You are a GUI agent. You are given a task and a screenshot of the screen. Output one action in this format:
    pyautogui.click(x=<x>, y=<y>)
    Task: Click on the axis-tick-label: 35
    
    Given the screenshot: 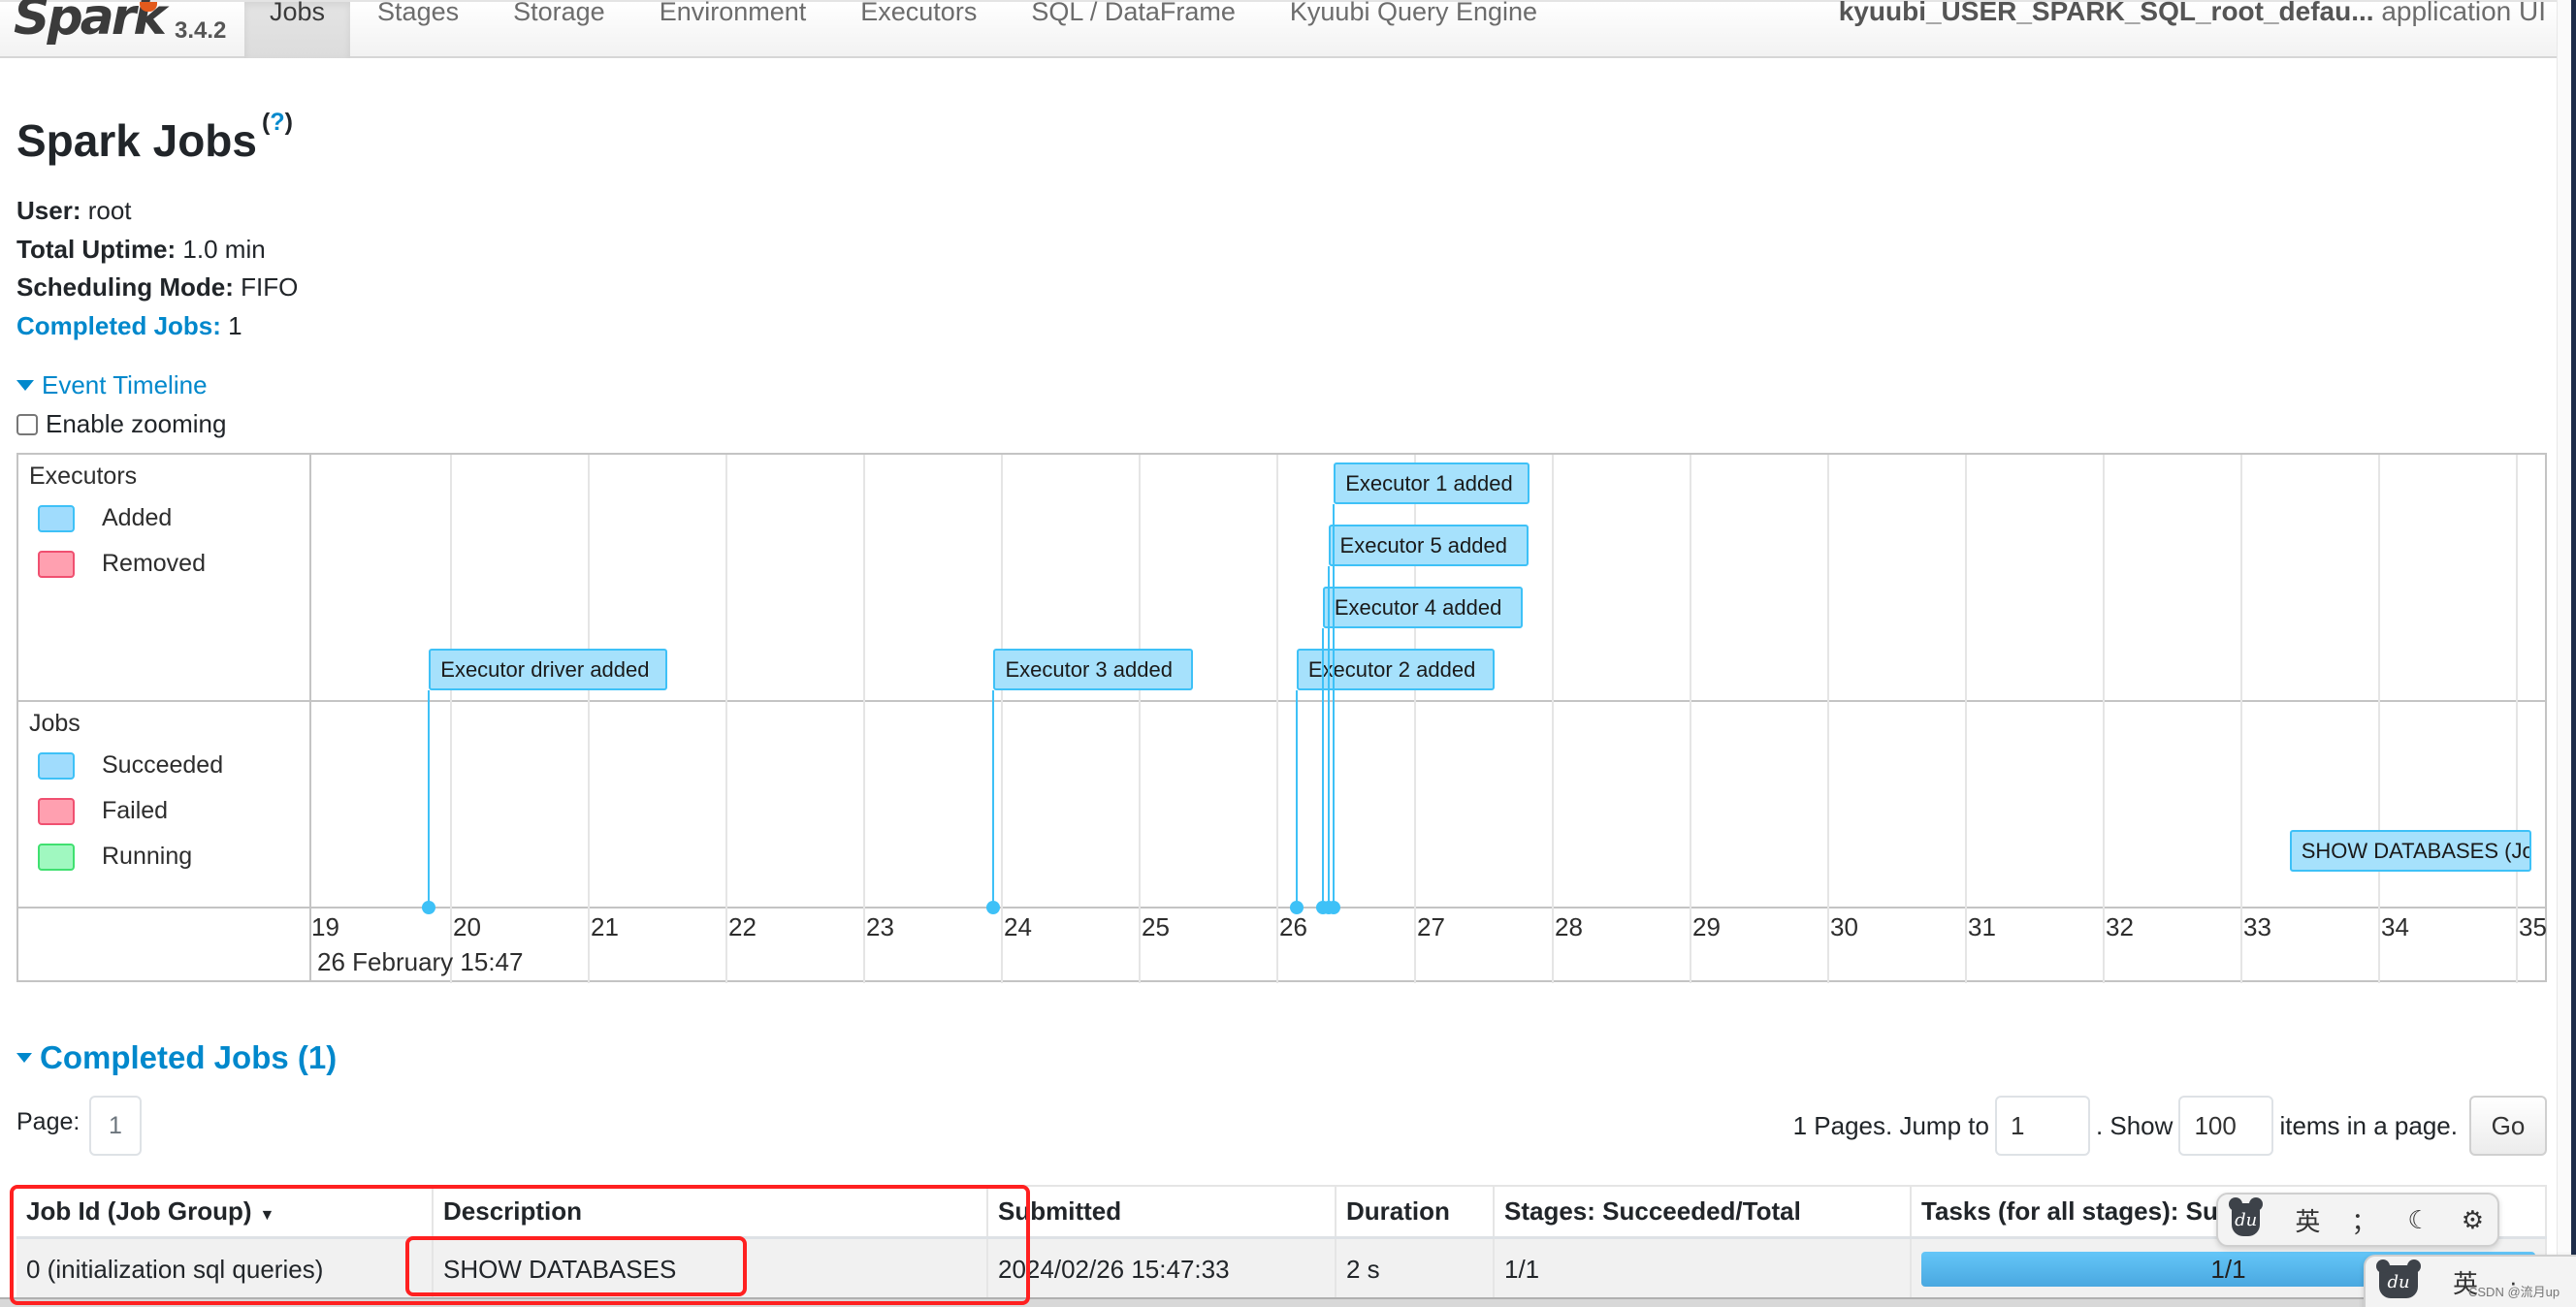 What is the action you would take?
    pyautogui.click(x=2533, y=926)
    